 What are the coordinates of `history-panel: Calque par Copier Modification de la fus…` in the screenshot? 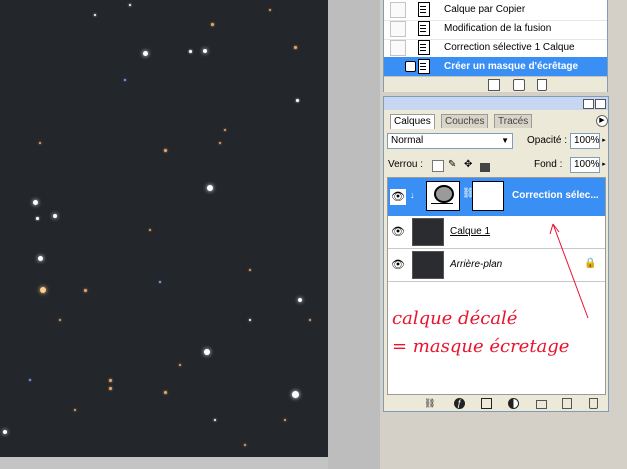 It's located at (495, 46).